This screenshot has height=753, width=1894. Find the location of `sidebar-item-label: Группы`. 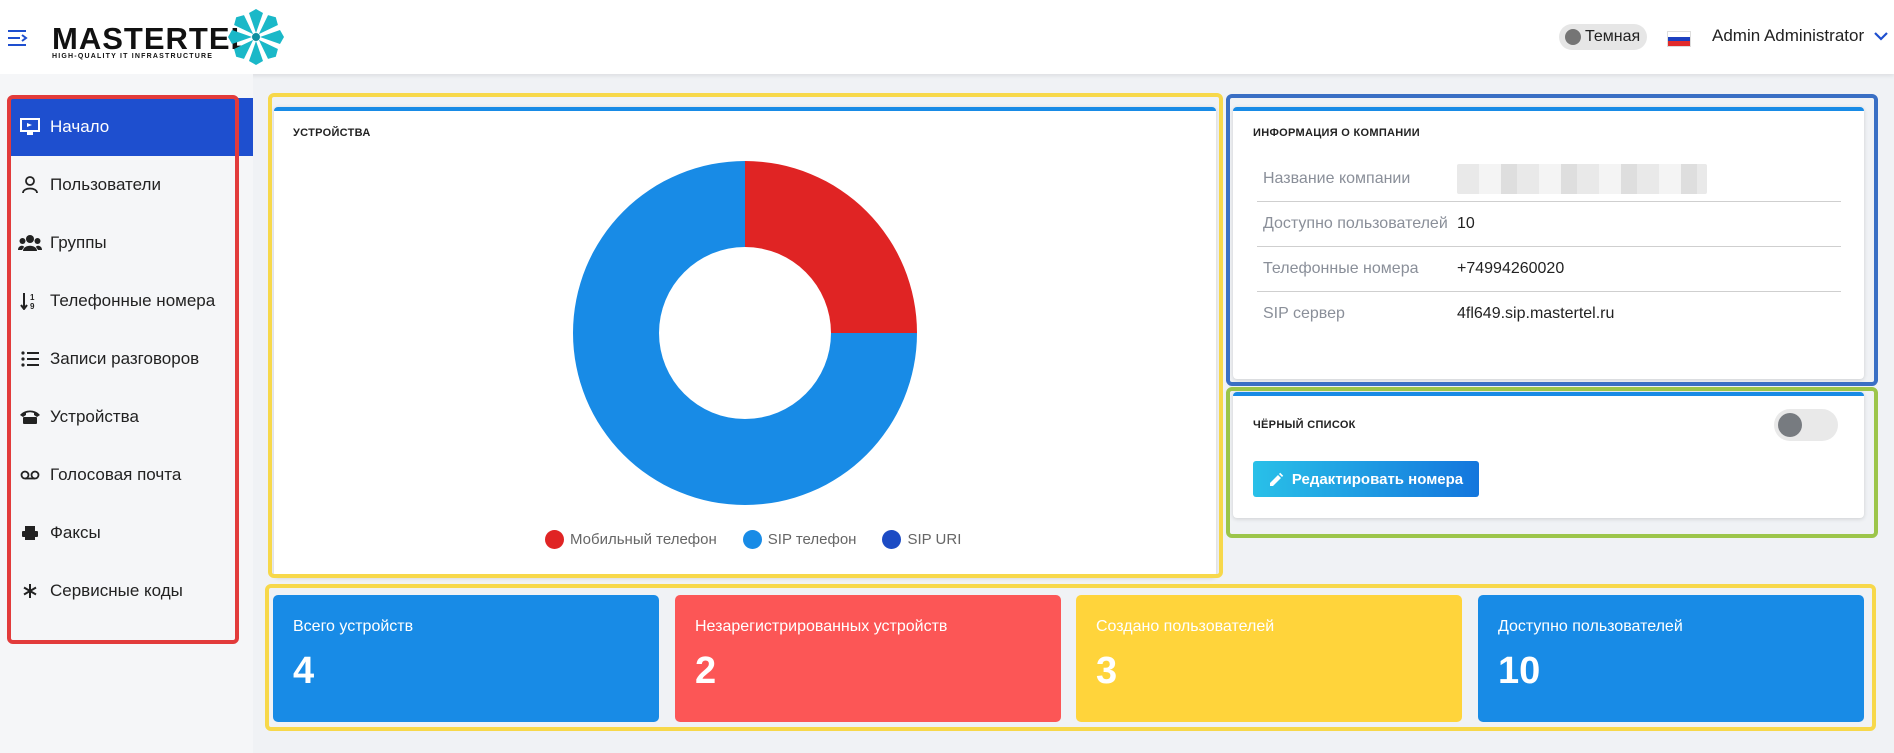

sidebar-item-label: Группы is located at coordinates (78, 242).